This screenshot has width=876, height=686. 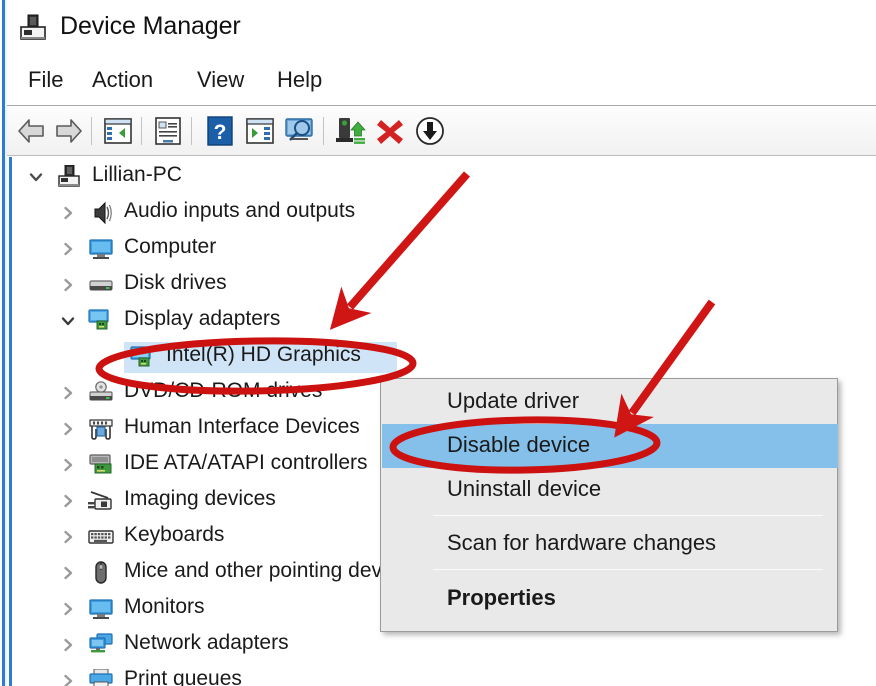 What do you see at coordinates (246, 462) in the screenshot?
I see `tree-item-label: IDE ATA/ATAPI controllers` at bounding box center [246, 462].